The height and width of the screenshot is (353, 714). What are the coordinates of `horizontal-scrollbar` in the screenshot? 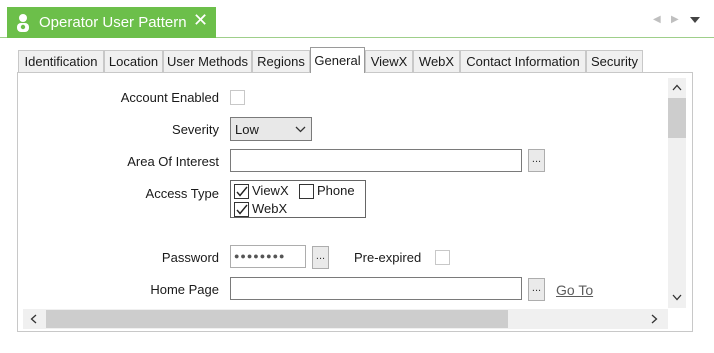 It's located at (345, 319).